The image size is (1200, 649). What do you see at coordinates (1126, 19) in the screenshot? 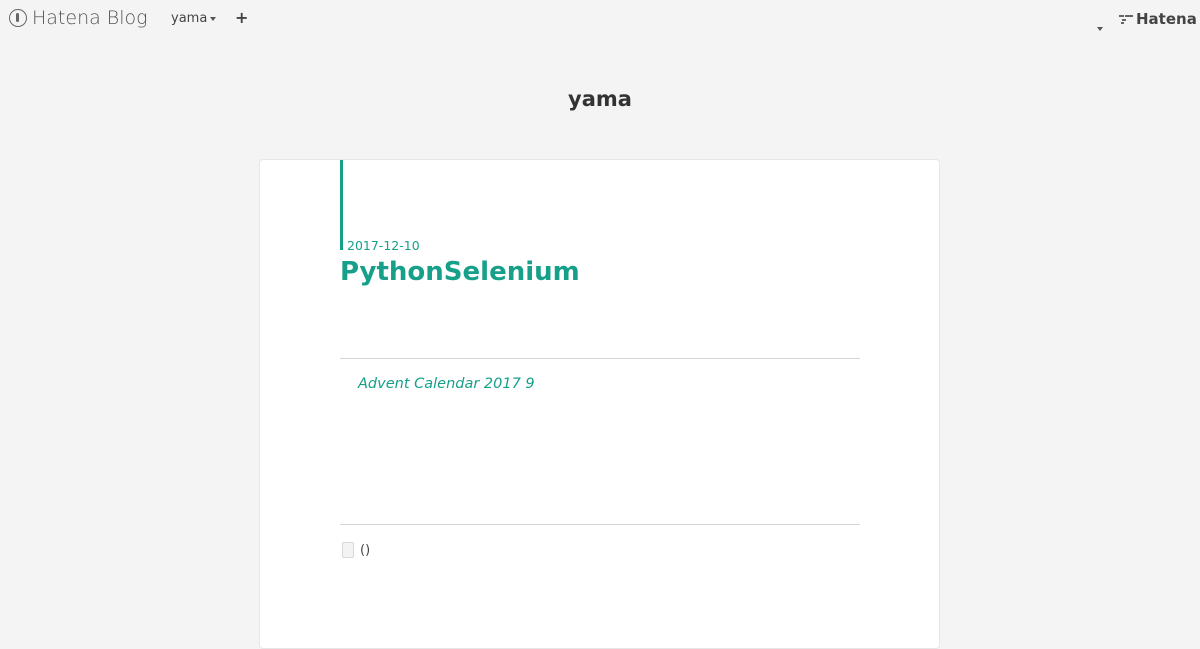
I see `hatena-icon` at bounding box center [1126, 19].